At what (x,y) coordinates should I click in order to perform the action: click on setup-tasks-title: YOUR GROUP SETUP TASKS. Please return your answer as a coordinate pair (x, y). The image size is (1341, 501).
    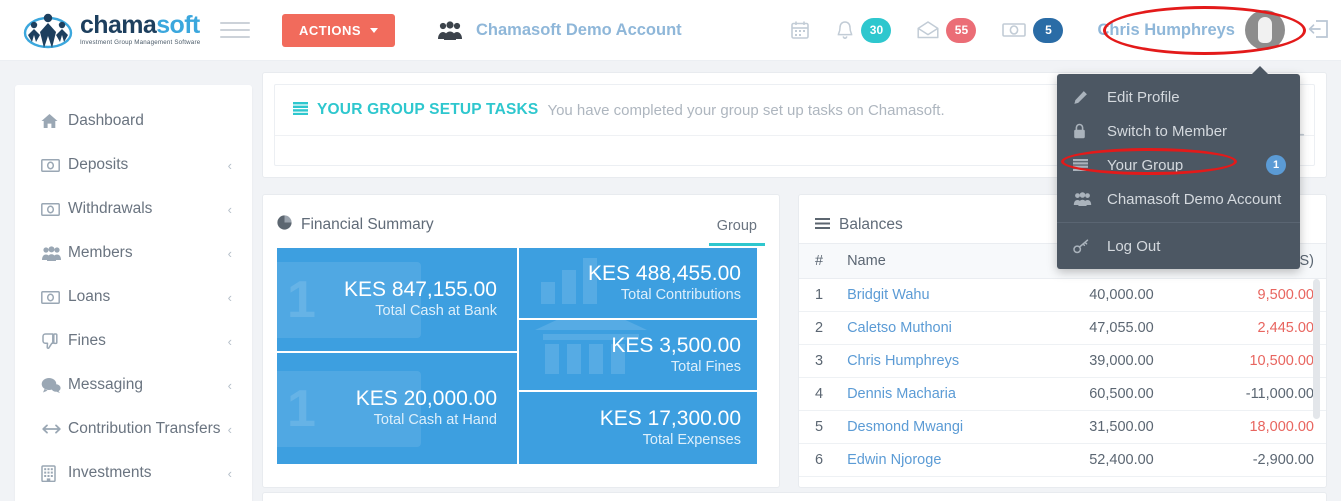
    Looking at the image, I should click on (428, 109).